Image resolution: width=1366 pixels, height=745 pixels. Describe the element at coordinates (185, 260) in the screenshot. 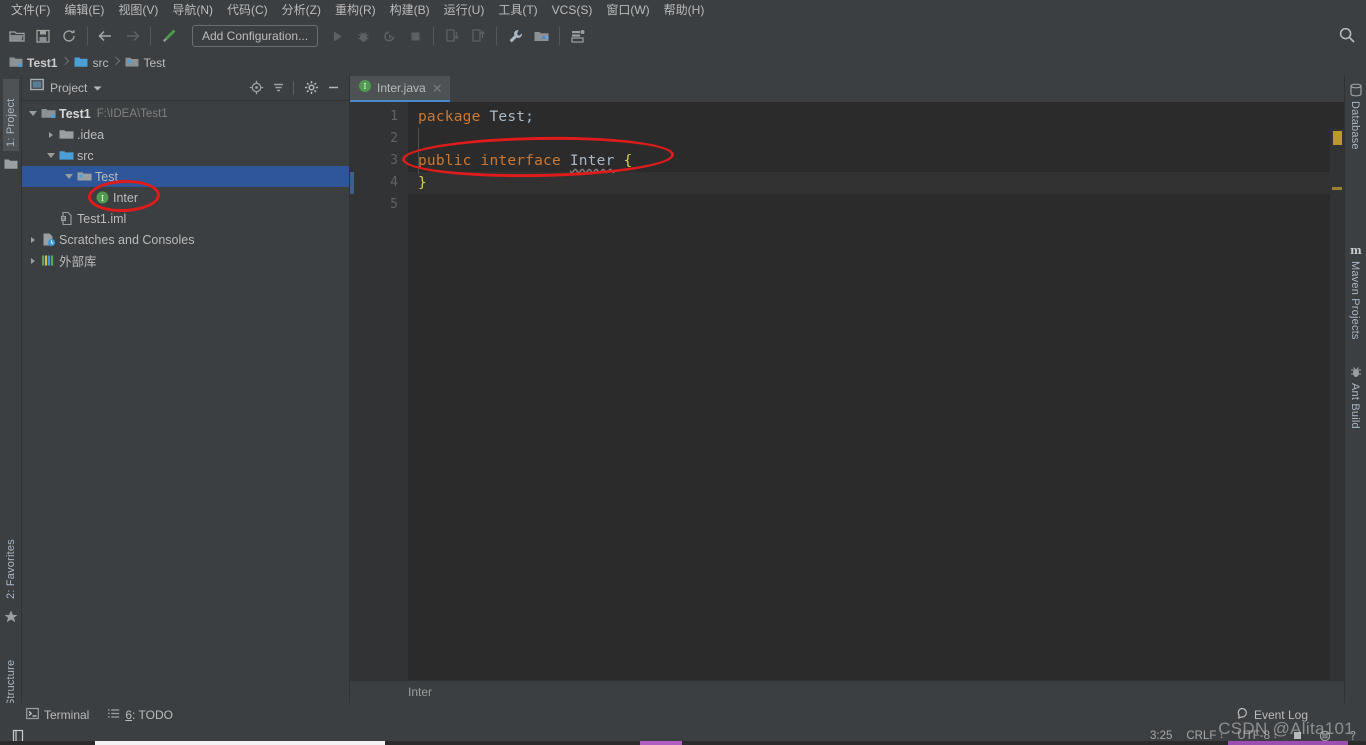

I see `tree-node-外部库: 外部库` at that location.